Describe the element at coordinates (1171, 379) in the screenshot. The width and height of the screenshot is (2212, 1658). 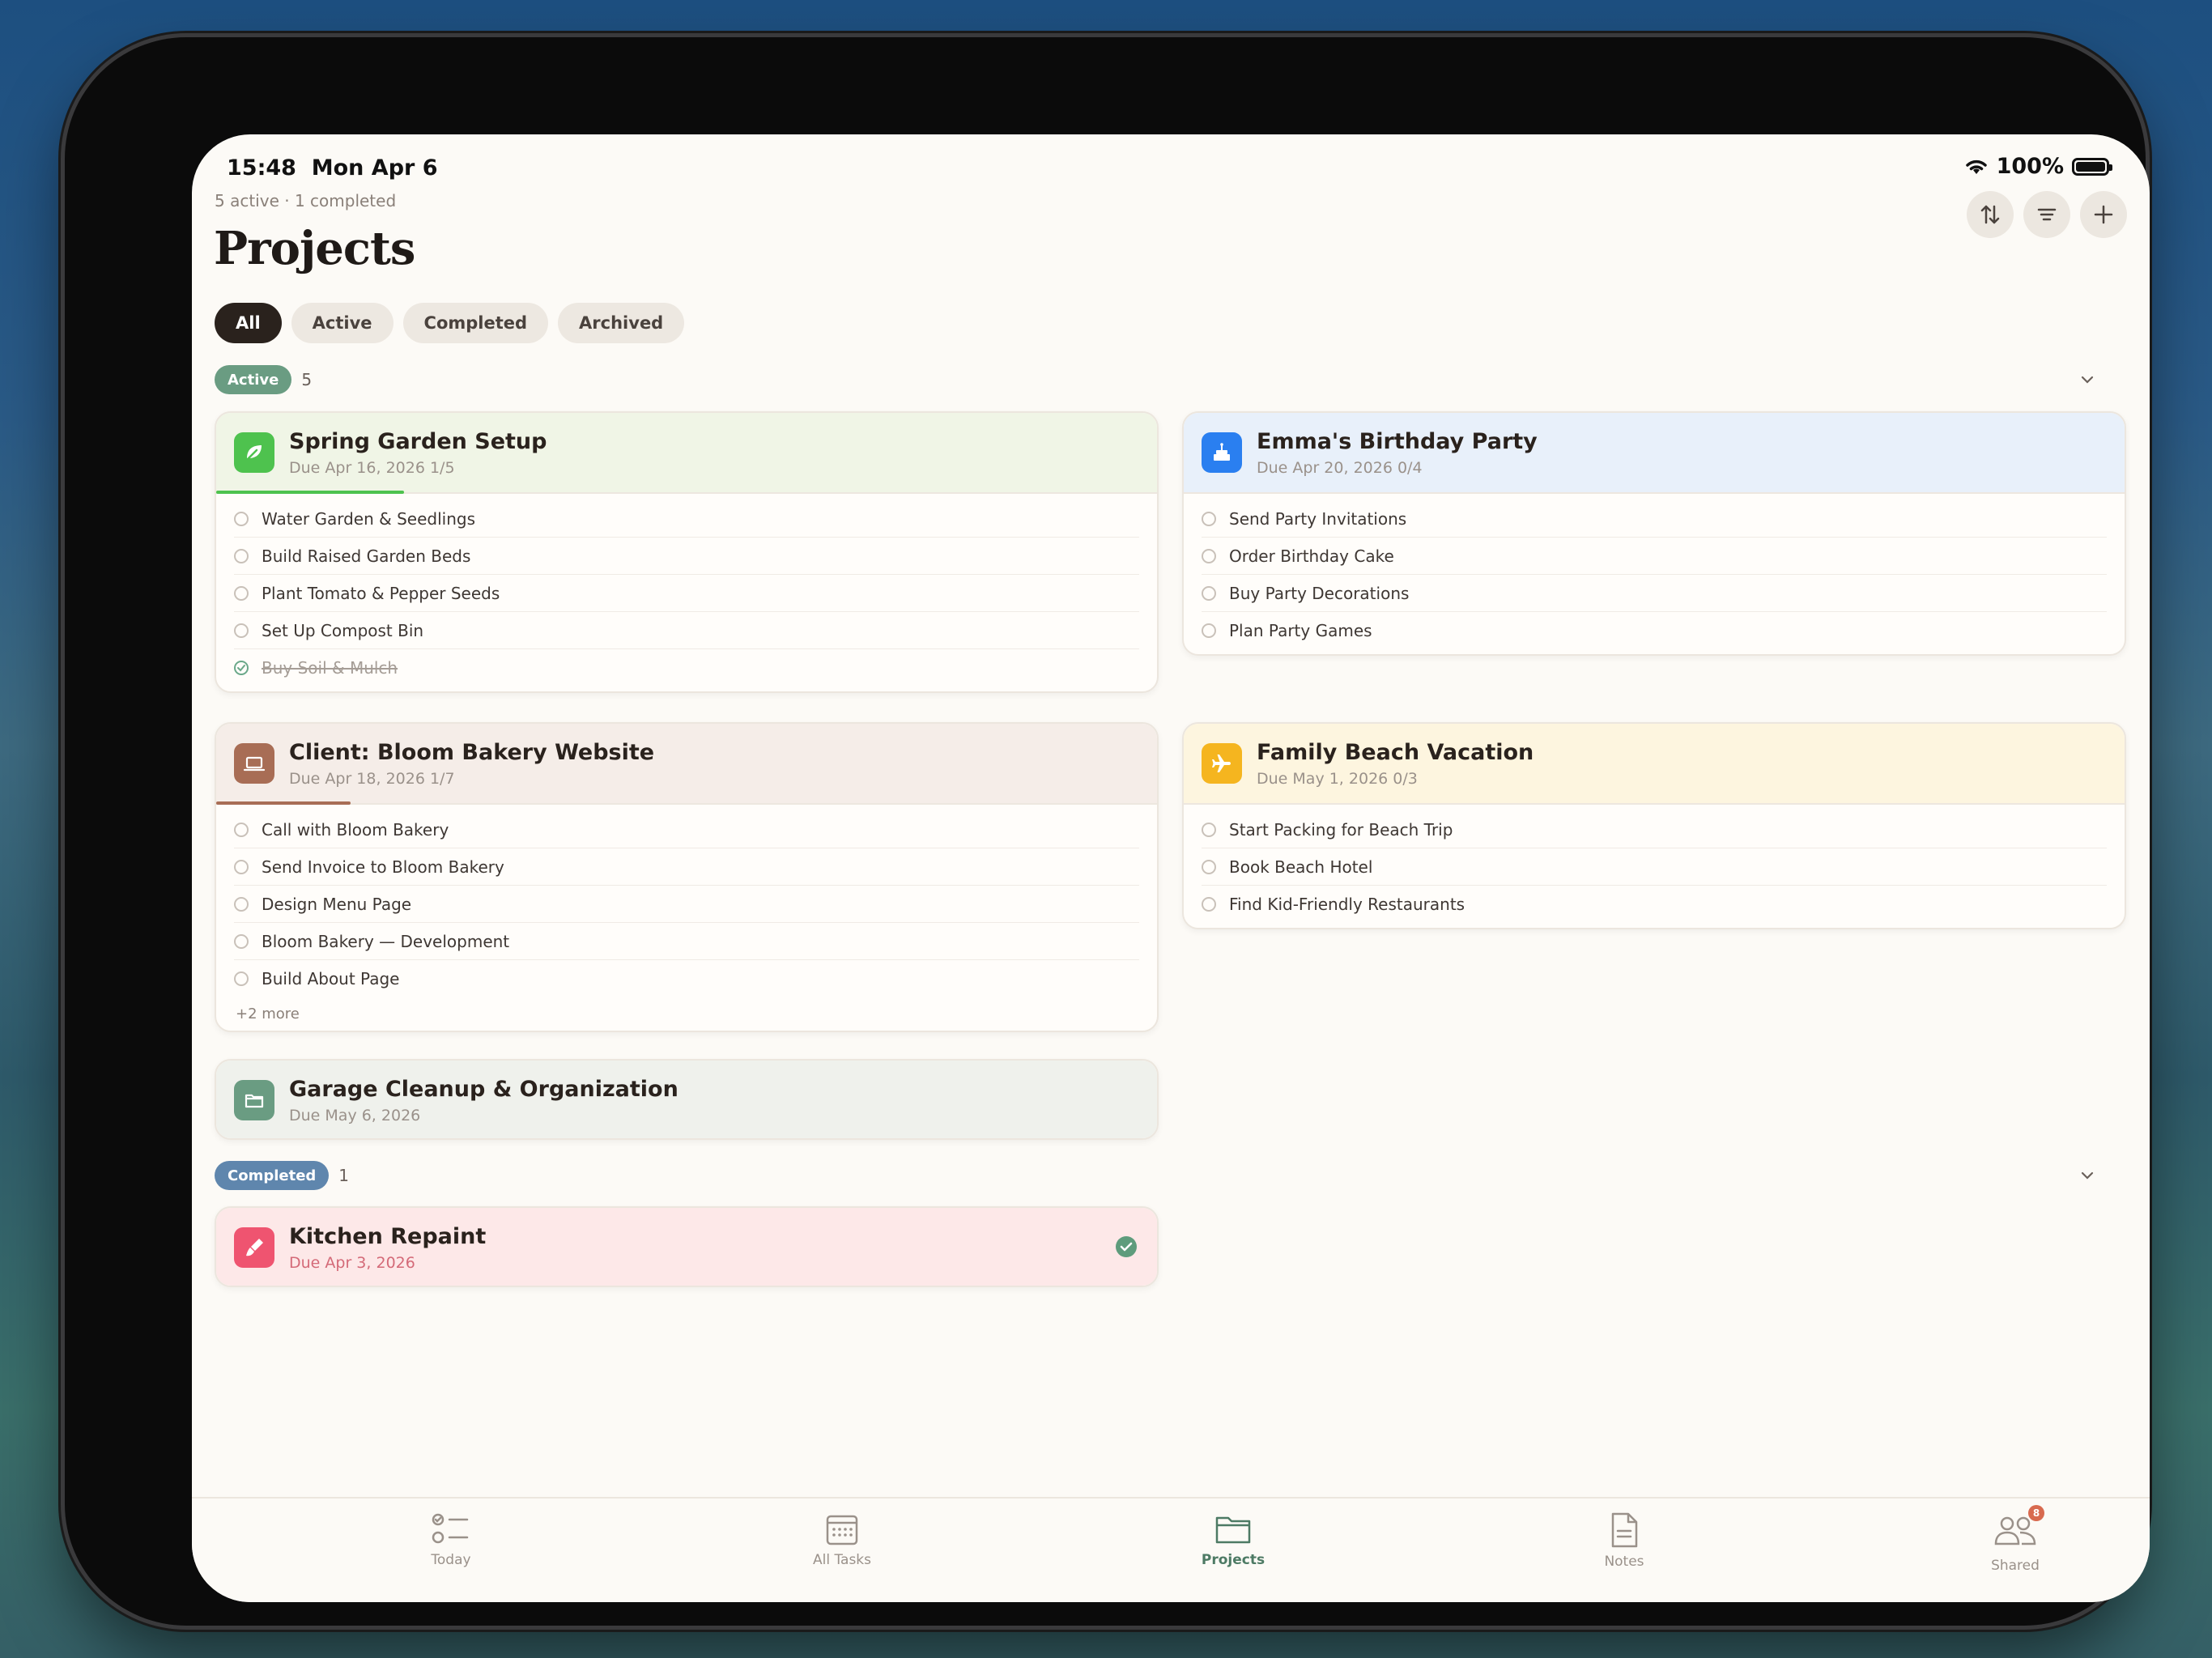
I see `section-header-active: Active 5` at that location.